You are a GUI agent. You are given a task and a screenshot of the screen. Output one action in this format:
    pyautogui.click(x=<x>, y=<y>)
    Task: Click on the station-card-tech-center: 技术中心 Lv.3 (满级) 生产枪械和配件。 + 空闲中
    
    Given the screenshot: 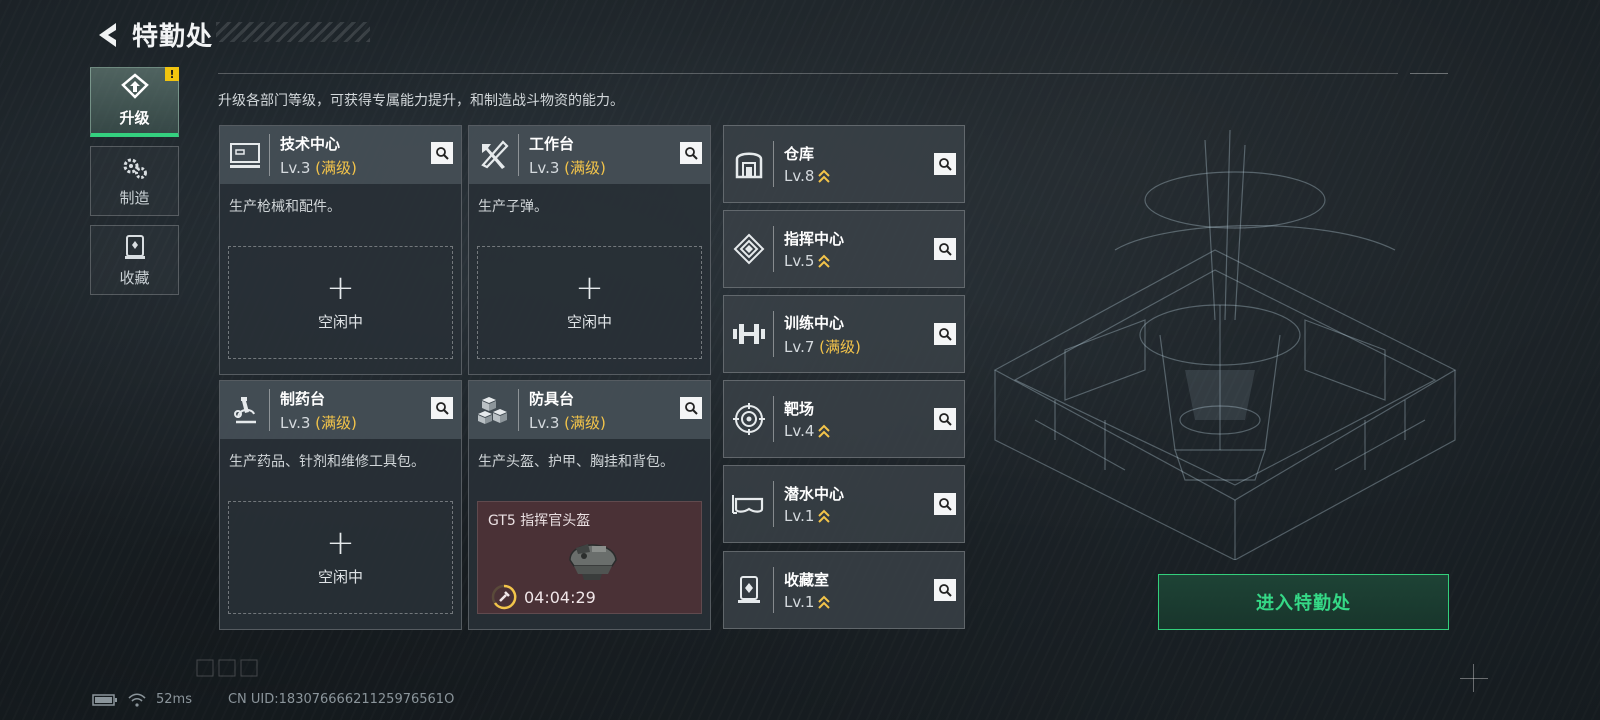 What is the action you would take?
    pyautogui.click(x=340, y=250)
    